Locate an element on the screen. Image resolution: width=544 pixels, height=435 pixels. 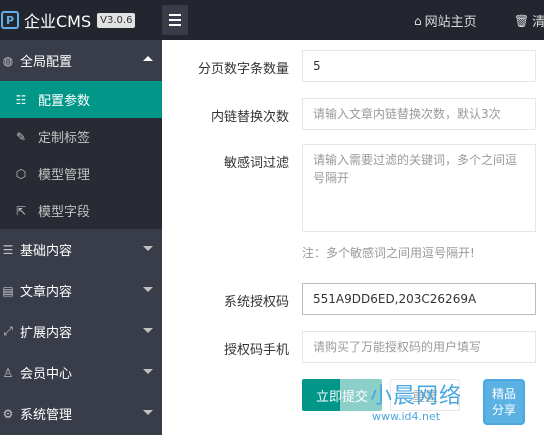
menu-toggle-button is located at coordinates (175, 20).